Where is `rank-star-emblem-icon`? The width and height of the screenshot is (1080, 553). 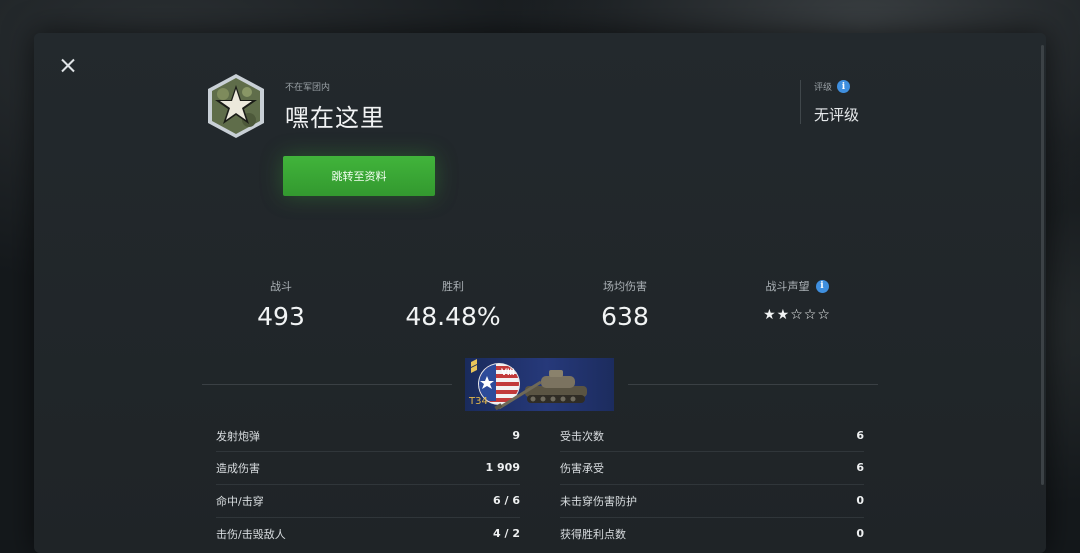
rank-star-emblem-icon is located at coordinates (236, 106).